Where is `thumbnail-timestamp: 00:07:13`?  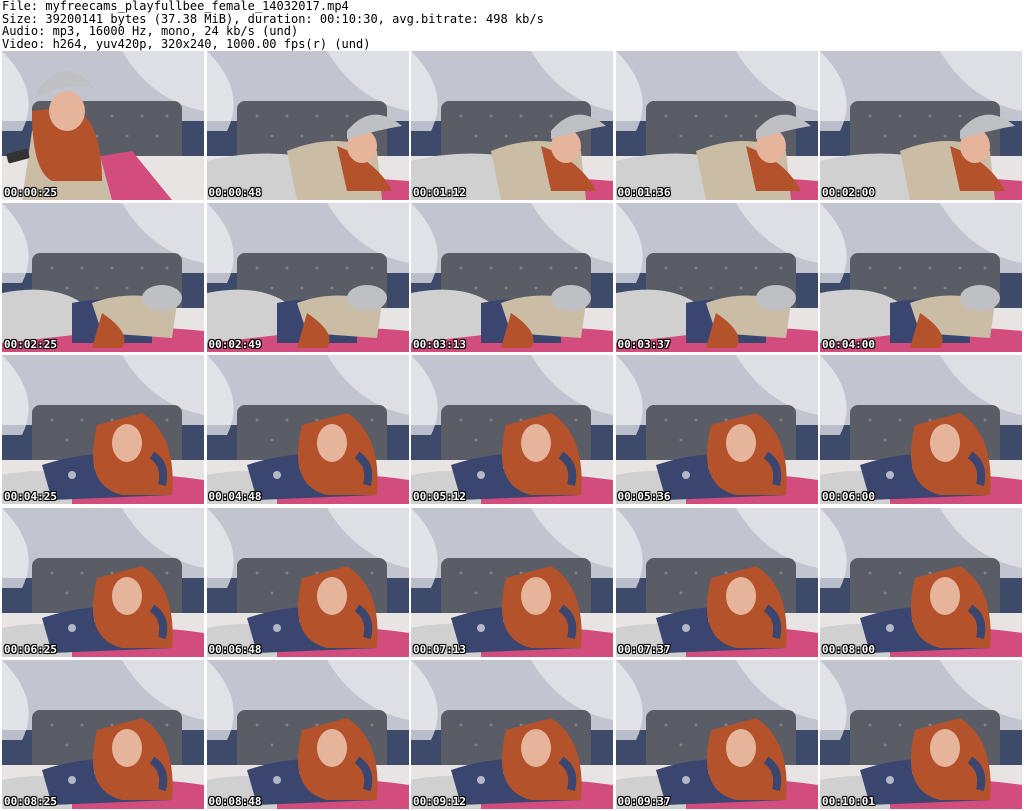 thumbnail-timestamp: 00:07:13 is located at coordinates (439, 649).